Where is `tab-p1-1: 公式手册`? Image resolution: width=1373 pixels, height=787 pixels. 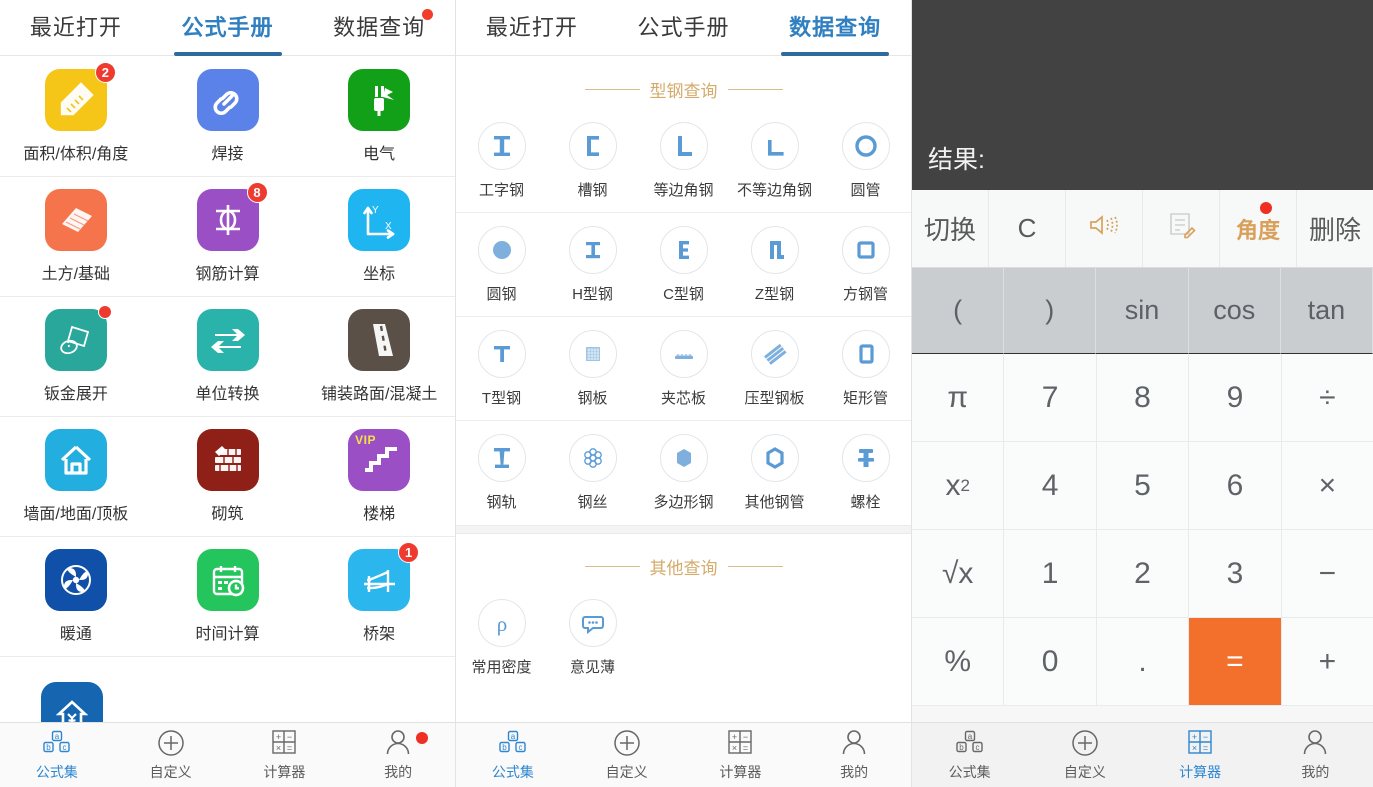
tab-p1-1: 公式手册 is located at coordinates (228, 28).